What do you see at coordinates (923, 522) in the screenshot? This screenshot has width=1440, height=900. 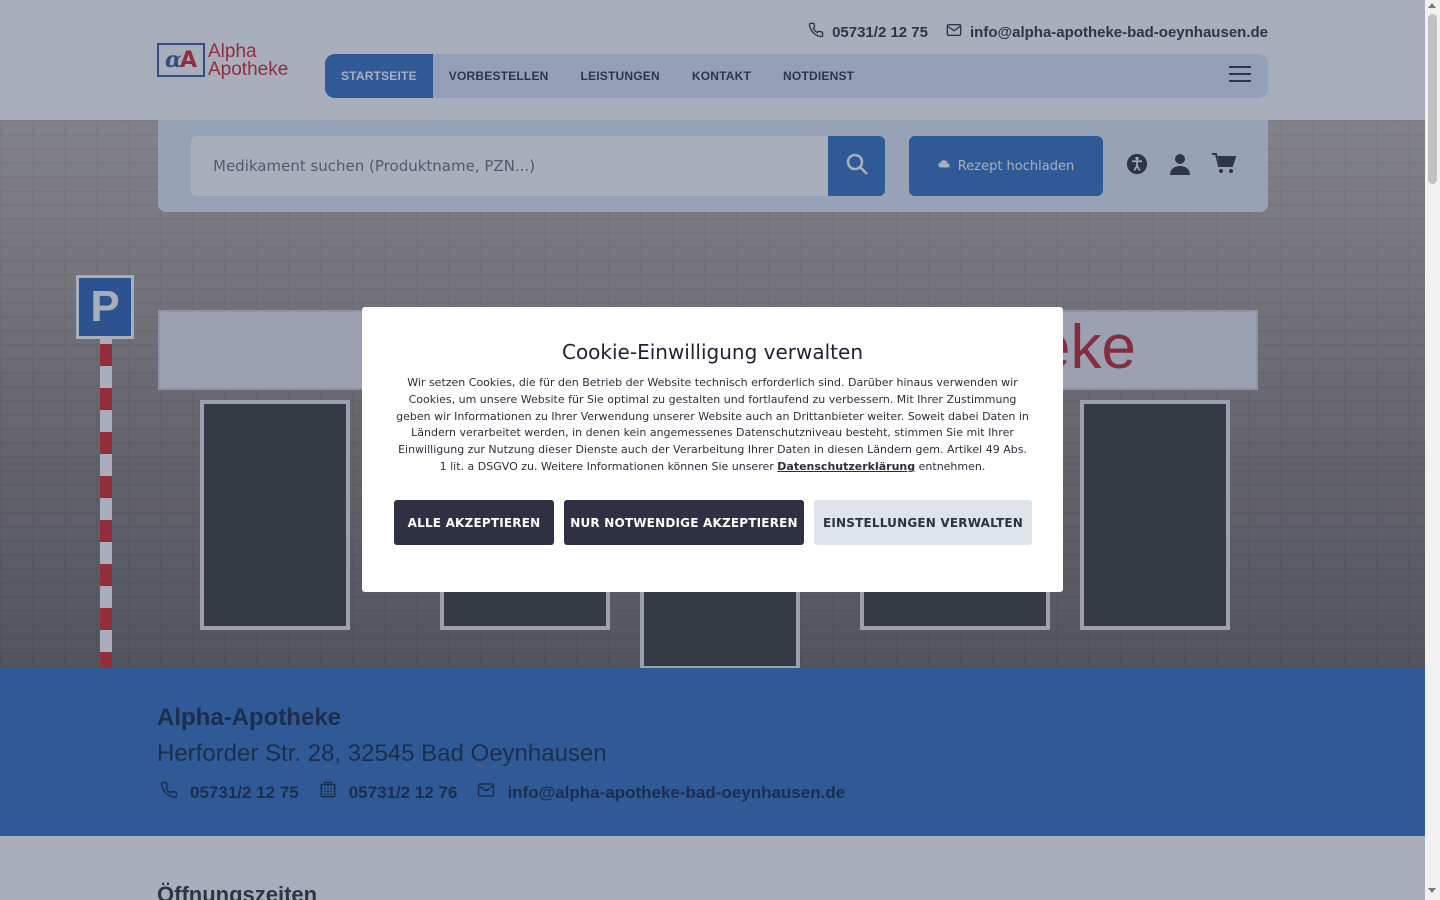 I see `manage-settings-button: EINSTELLUNGEN VERWALTEN` at bounding box center [923, 522].